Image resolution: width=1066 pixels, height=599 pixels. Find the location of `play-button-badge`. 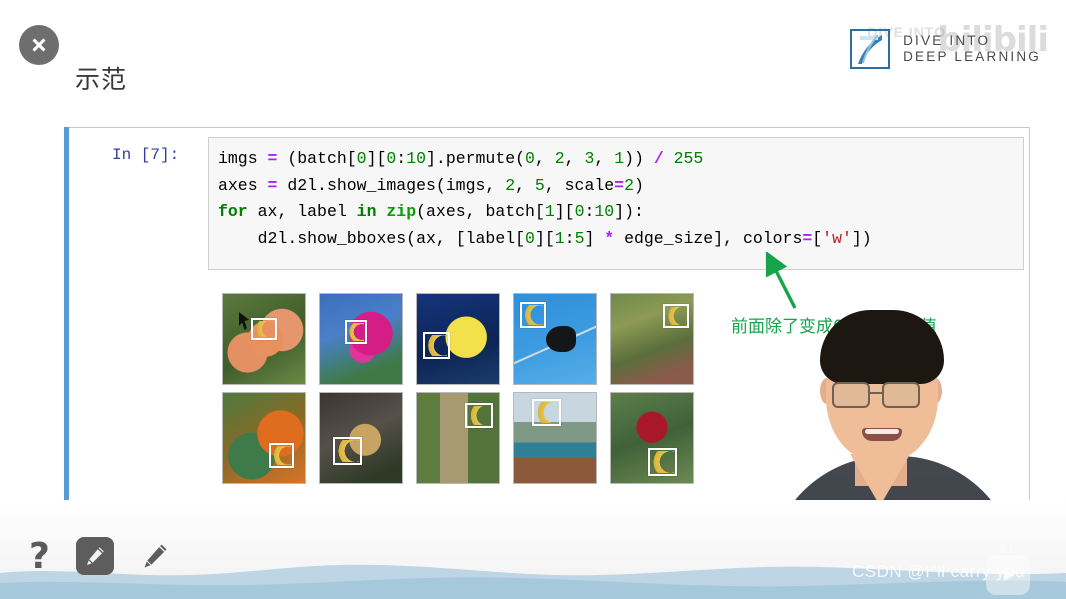

play-button-badge is located at coordinates (1008, 575).